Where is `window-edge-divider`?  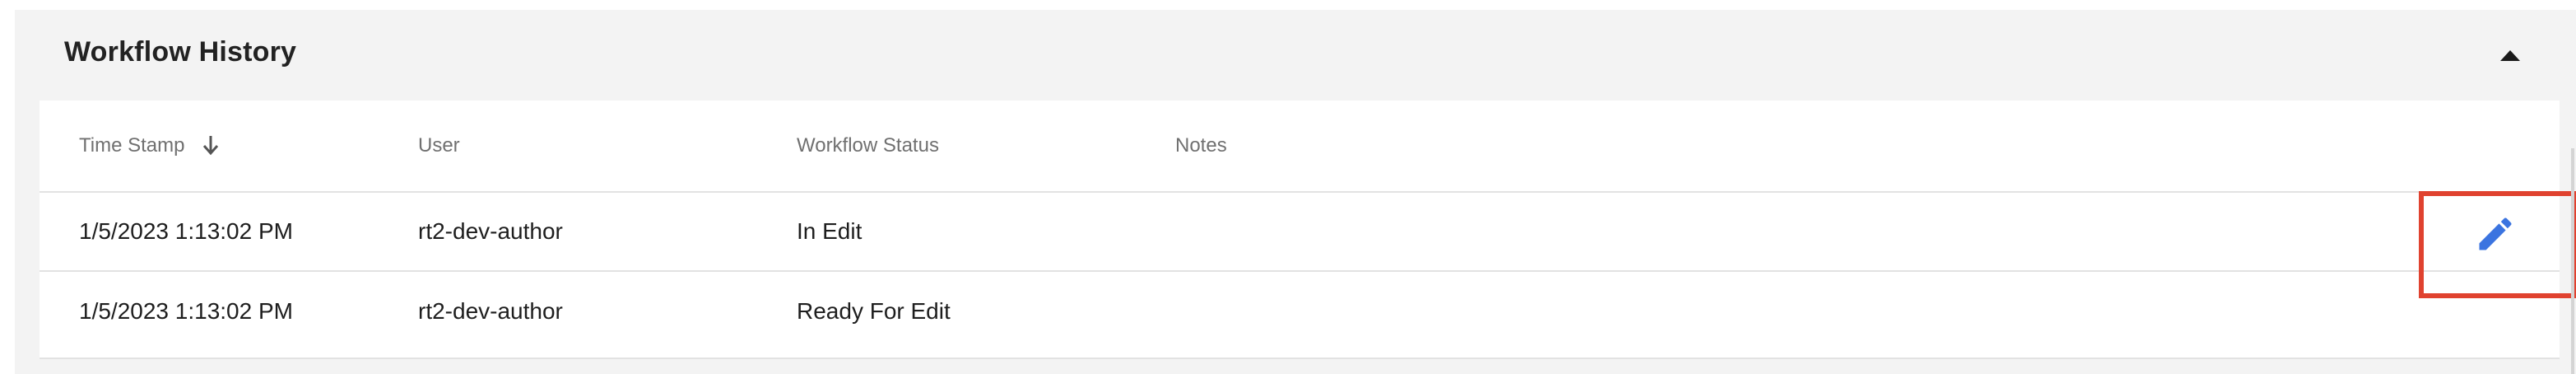 window-edge-divider is located at coordinates (2572, 261).